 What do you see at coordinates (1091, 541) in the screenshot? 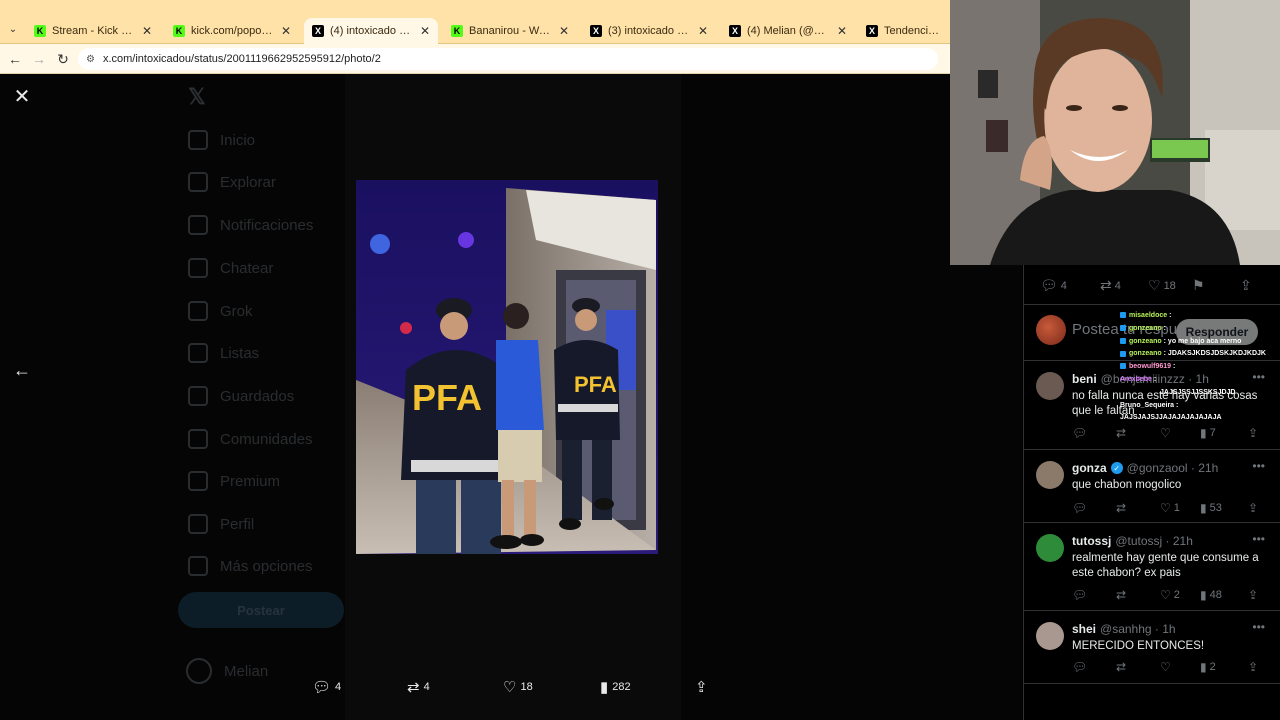
I see `display-name: tutossj` at bounding box center [1091, 541].